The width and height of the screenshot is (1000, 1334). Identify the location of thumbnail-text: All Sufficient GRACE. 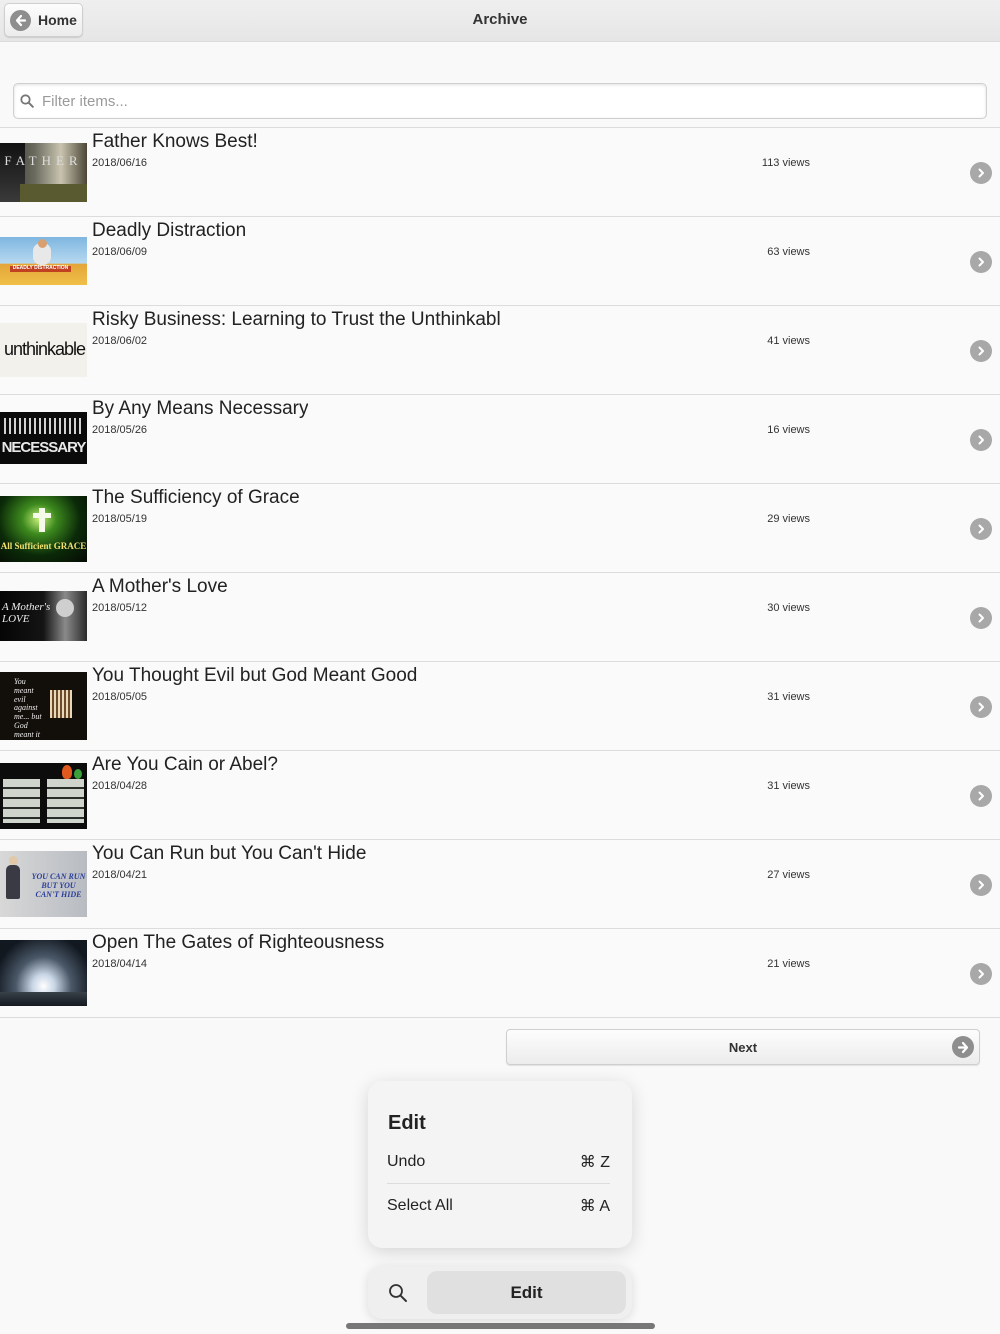
(43, 546).